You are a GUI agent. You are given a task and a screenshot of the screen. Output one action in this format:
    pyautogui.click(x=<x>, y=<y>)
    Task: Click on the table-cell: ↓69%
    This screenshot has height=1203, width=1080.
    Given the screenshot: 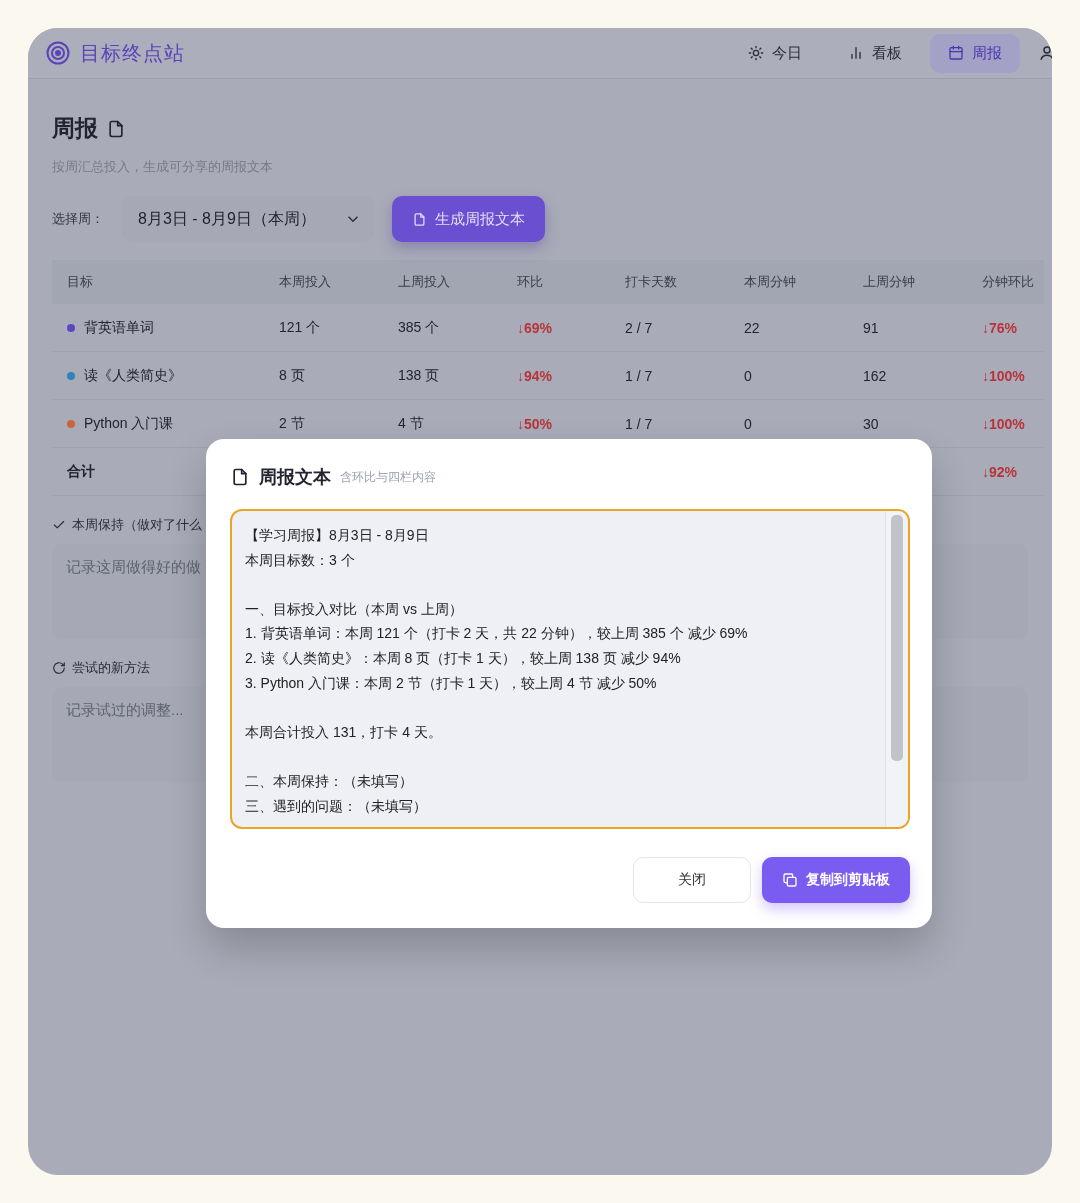 What is the action you would take?
    pyautogui.click(x=535, y=327)
    